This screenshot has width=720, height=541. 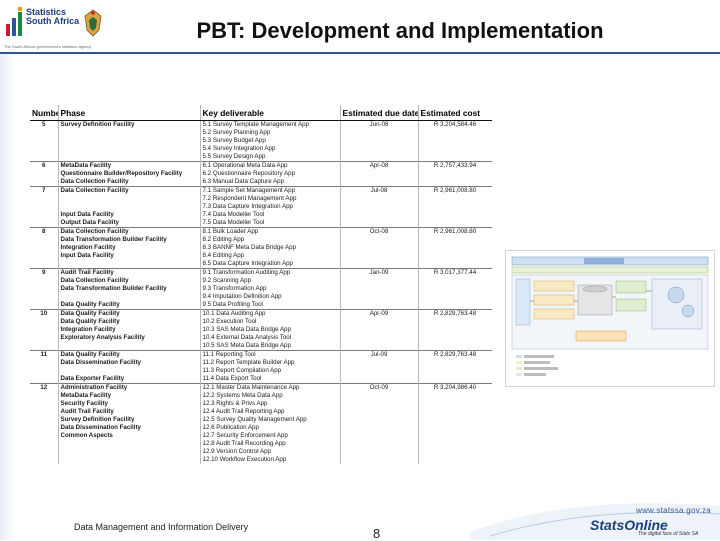 What do you see at coordinates (379, 313) in the screenshot?
I see `cell-due-date: Apr-09` at bounding box center [379, 313].